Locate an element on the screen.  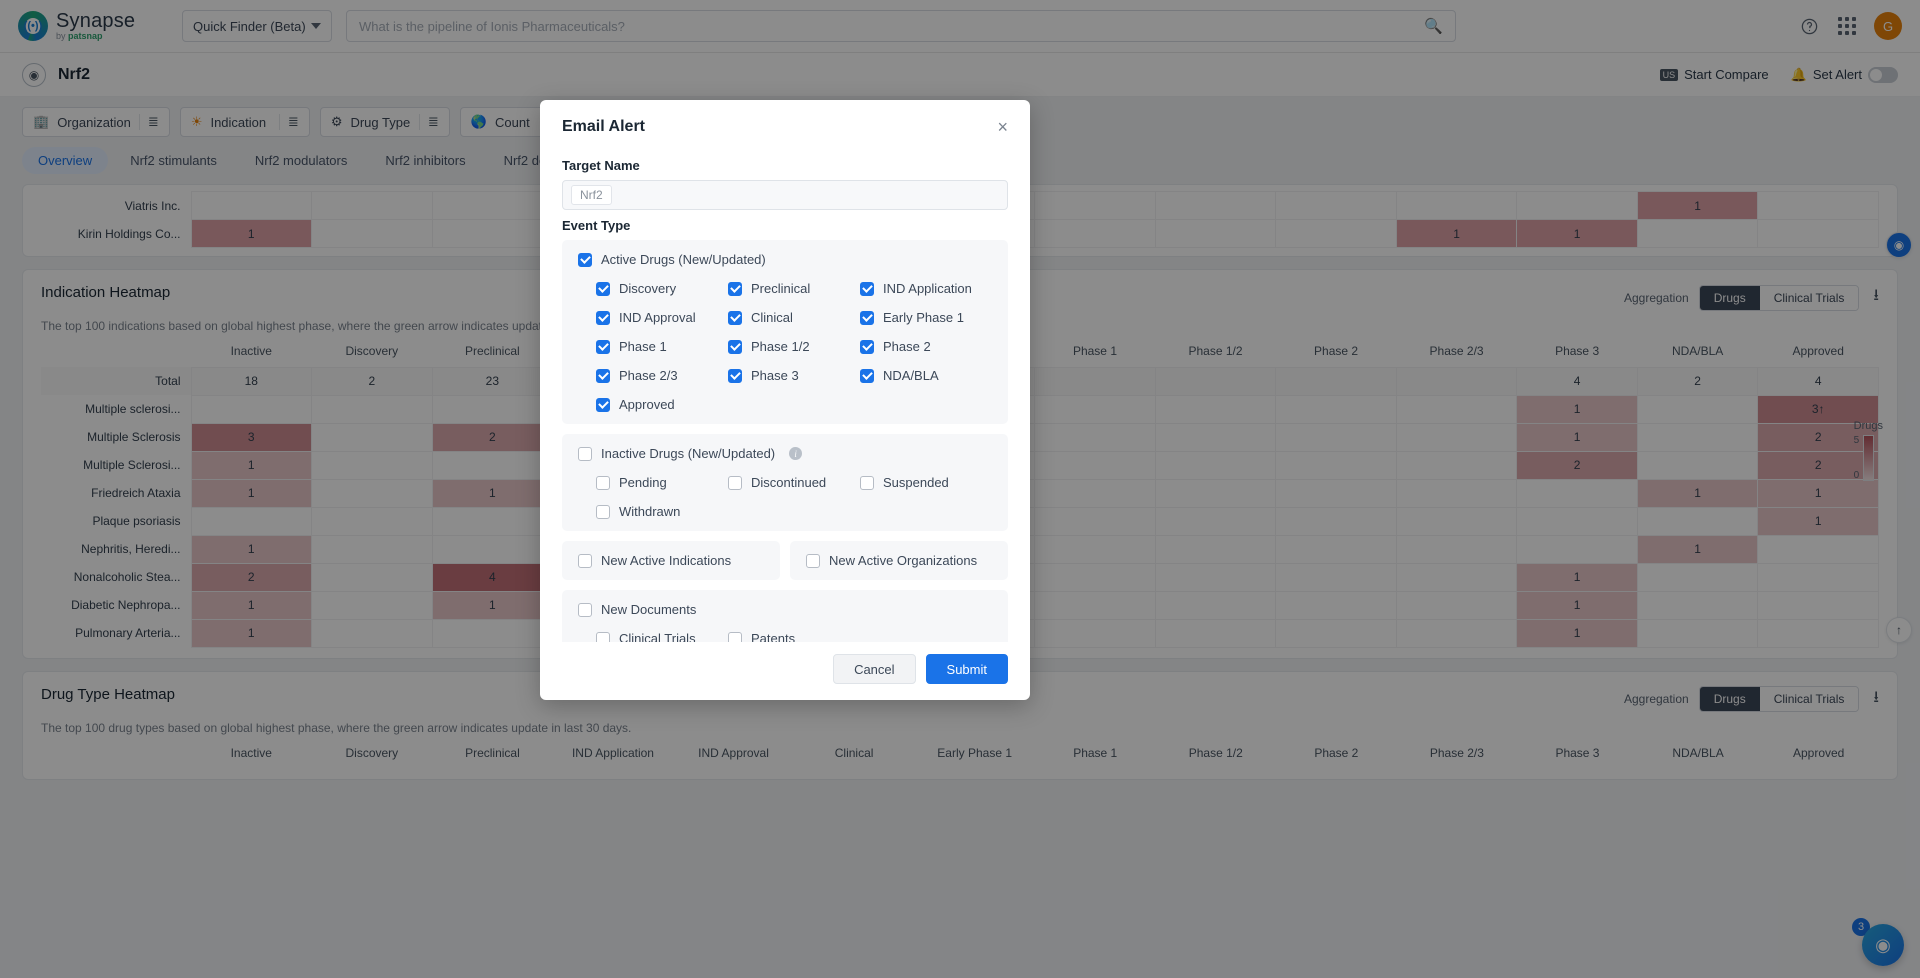
submit-button: Submit is located at coordinates (966, 669).